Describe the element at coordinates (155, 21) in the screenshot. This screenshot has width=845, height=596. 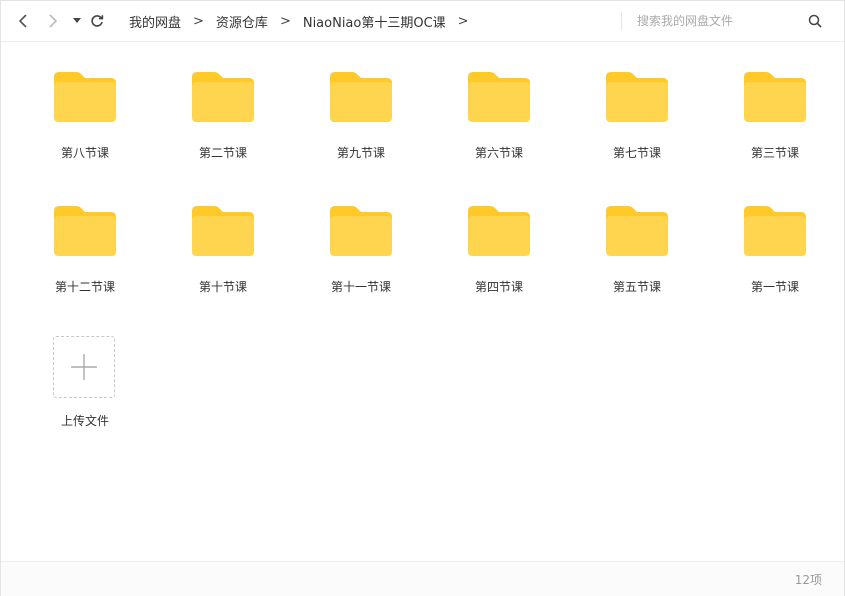
I see `breadcrumb-item-my-drive: 我的网盘` at that location.